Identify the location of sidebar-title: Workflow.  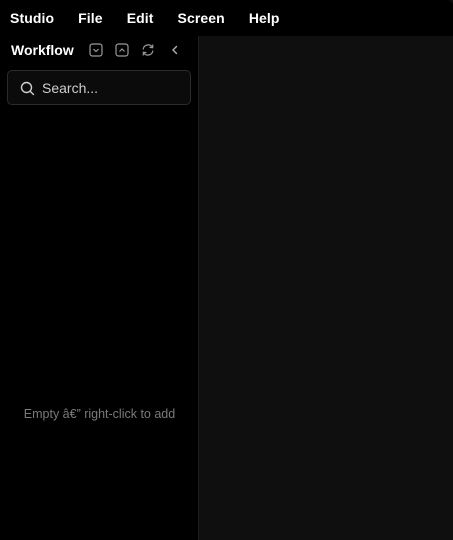
(42, 50).